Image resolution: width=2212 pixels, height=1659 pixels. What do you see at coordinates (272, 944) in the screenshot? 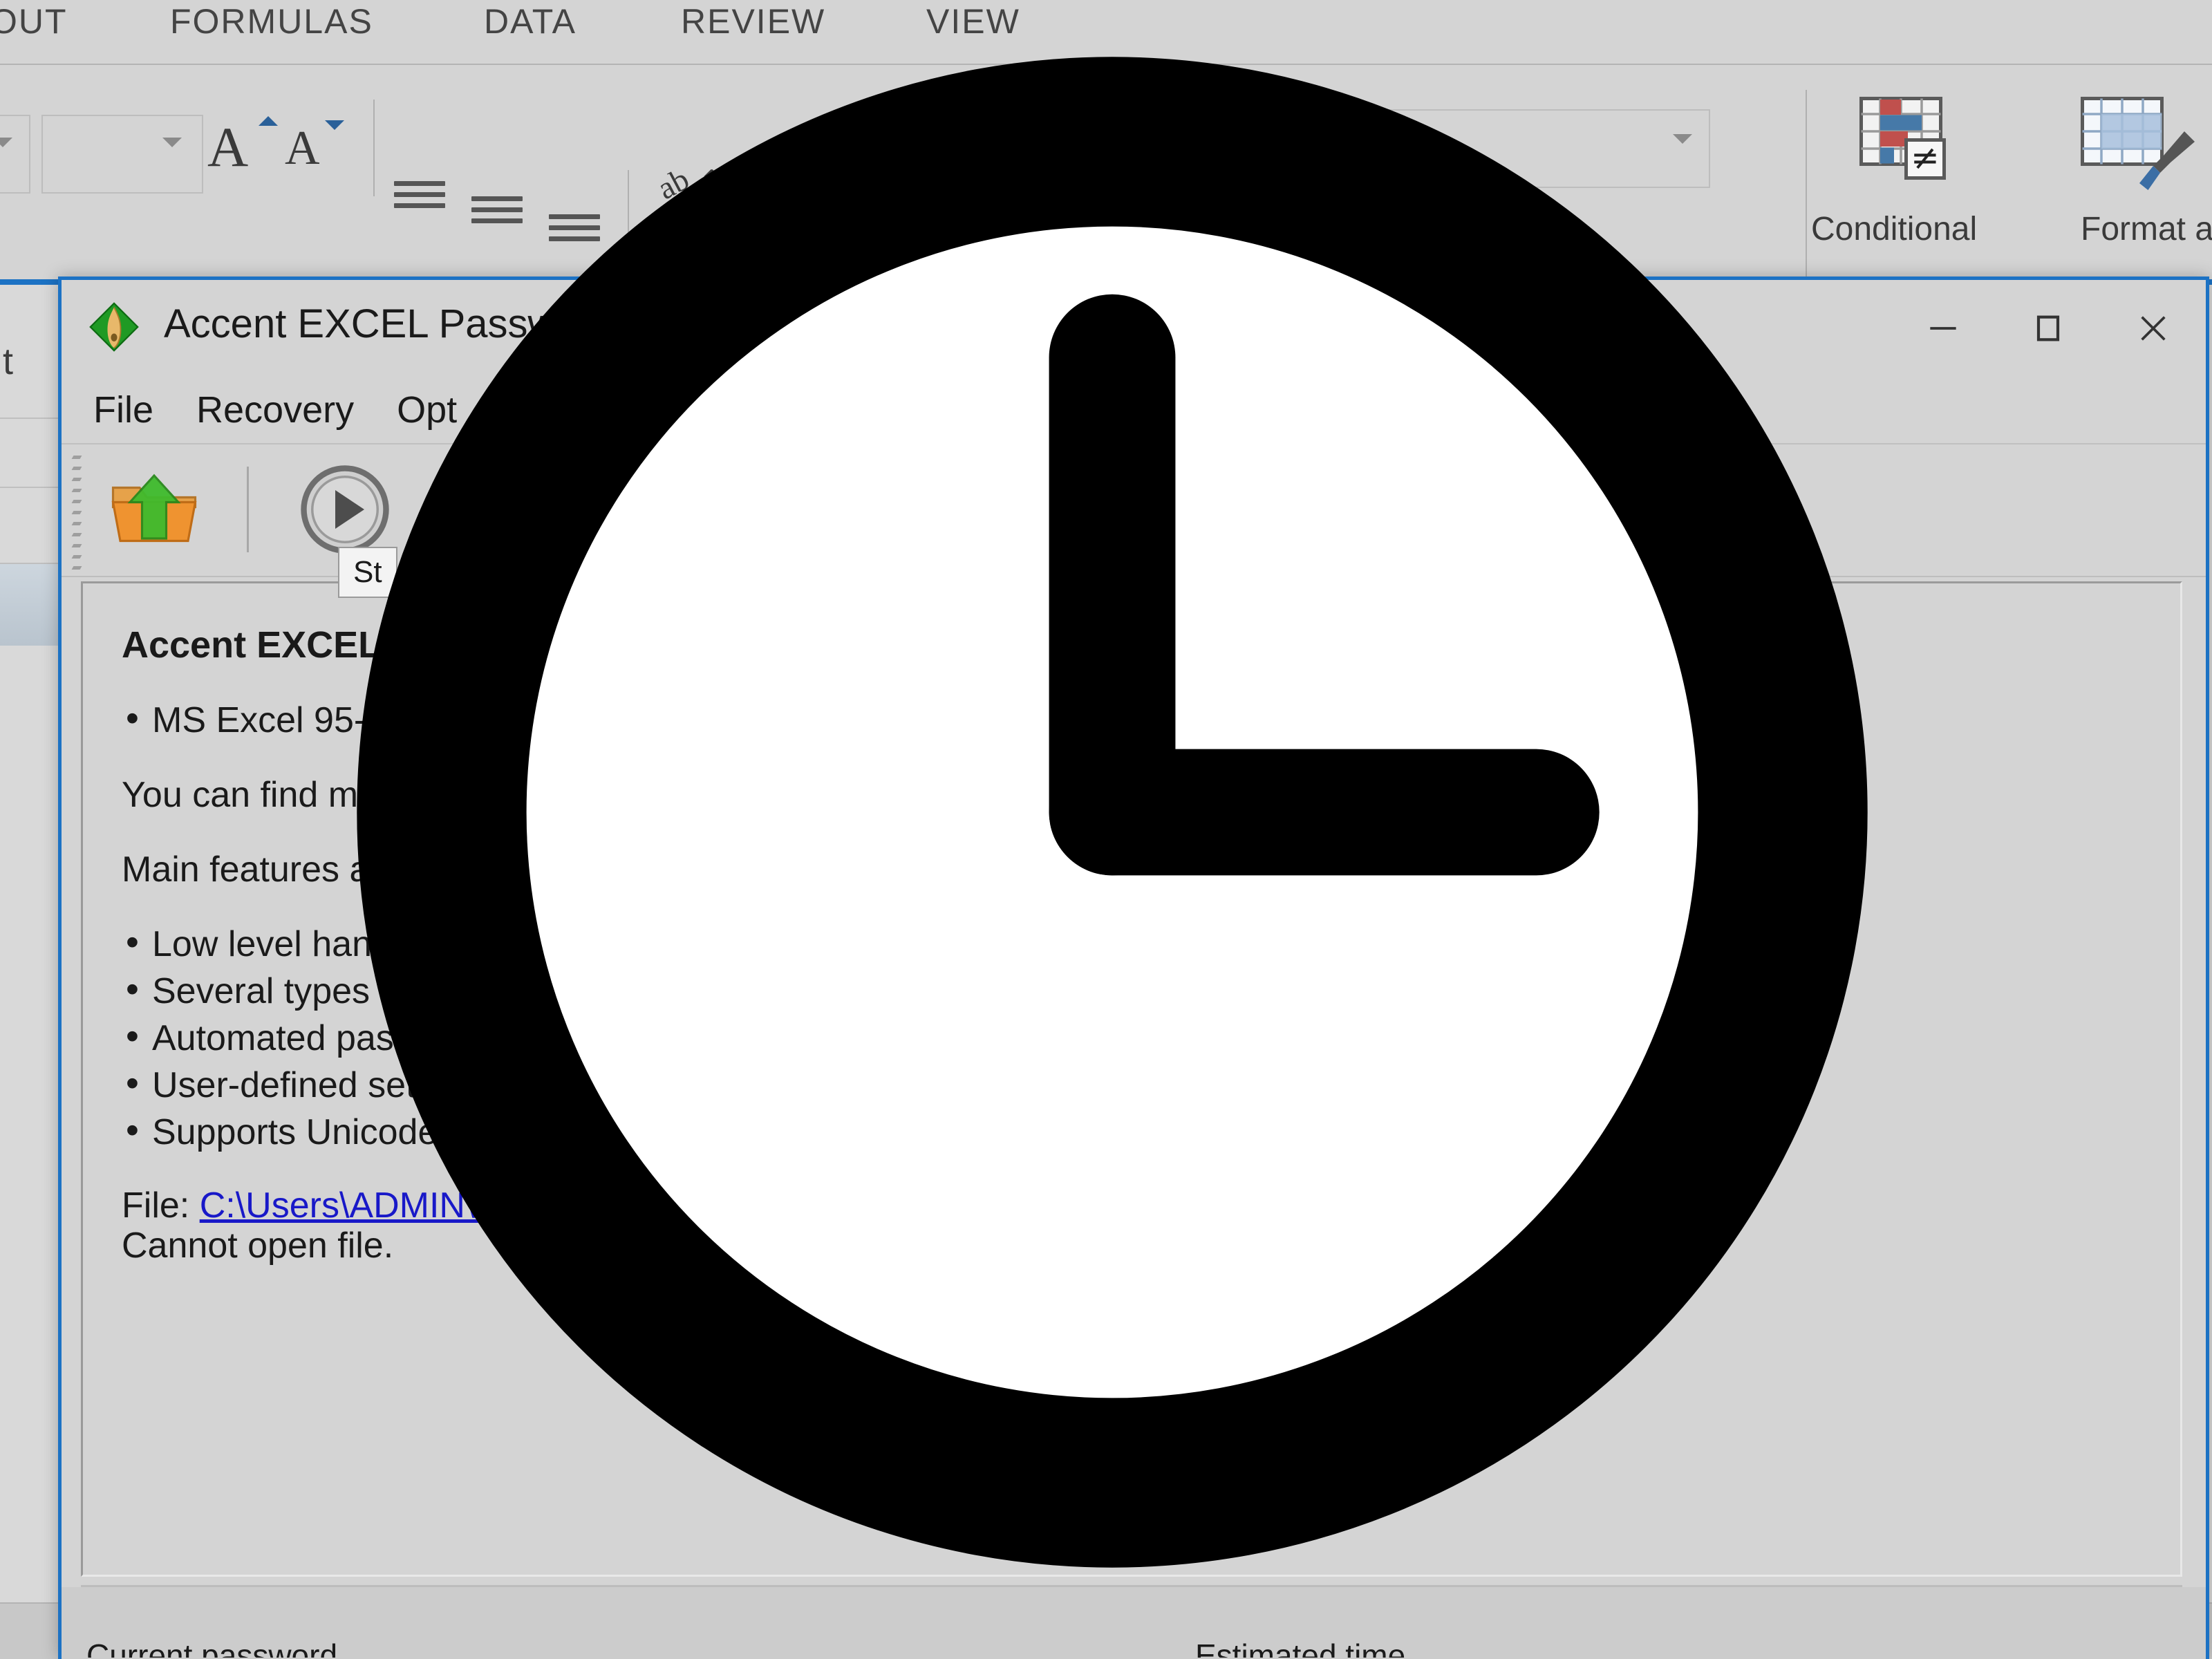
I see `feature-text: Low level hand` at bounding box center [272, 944].